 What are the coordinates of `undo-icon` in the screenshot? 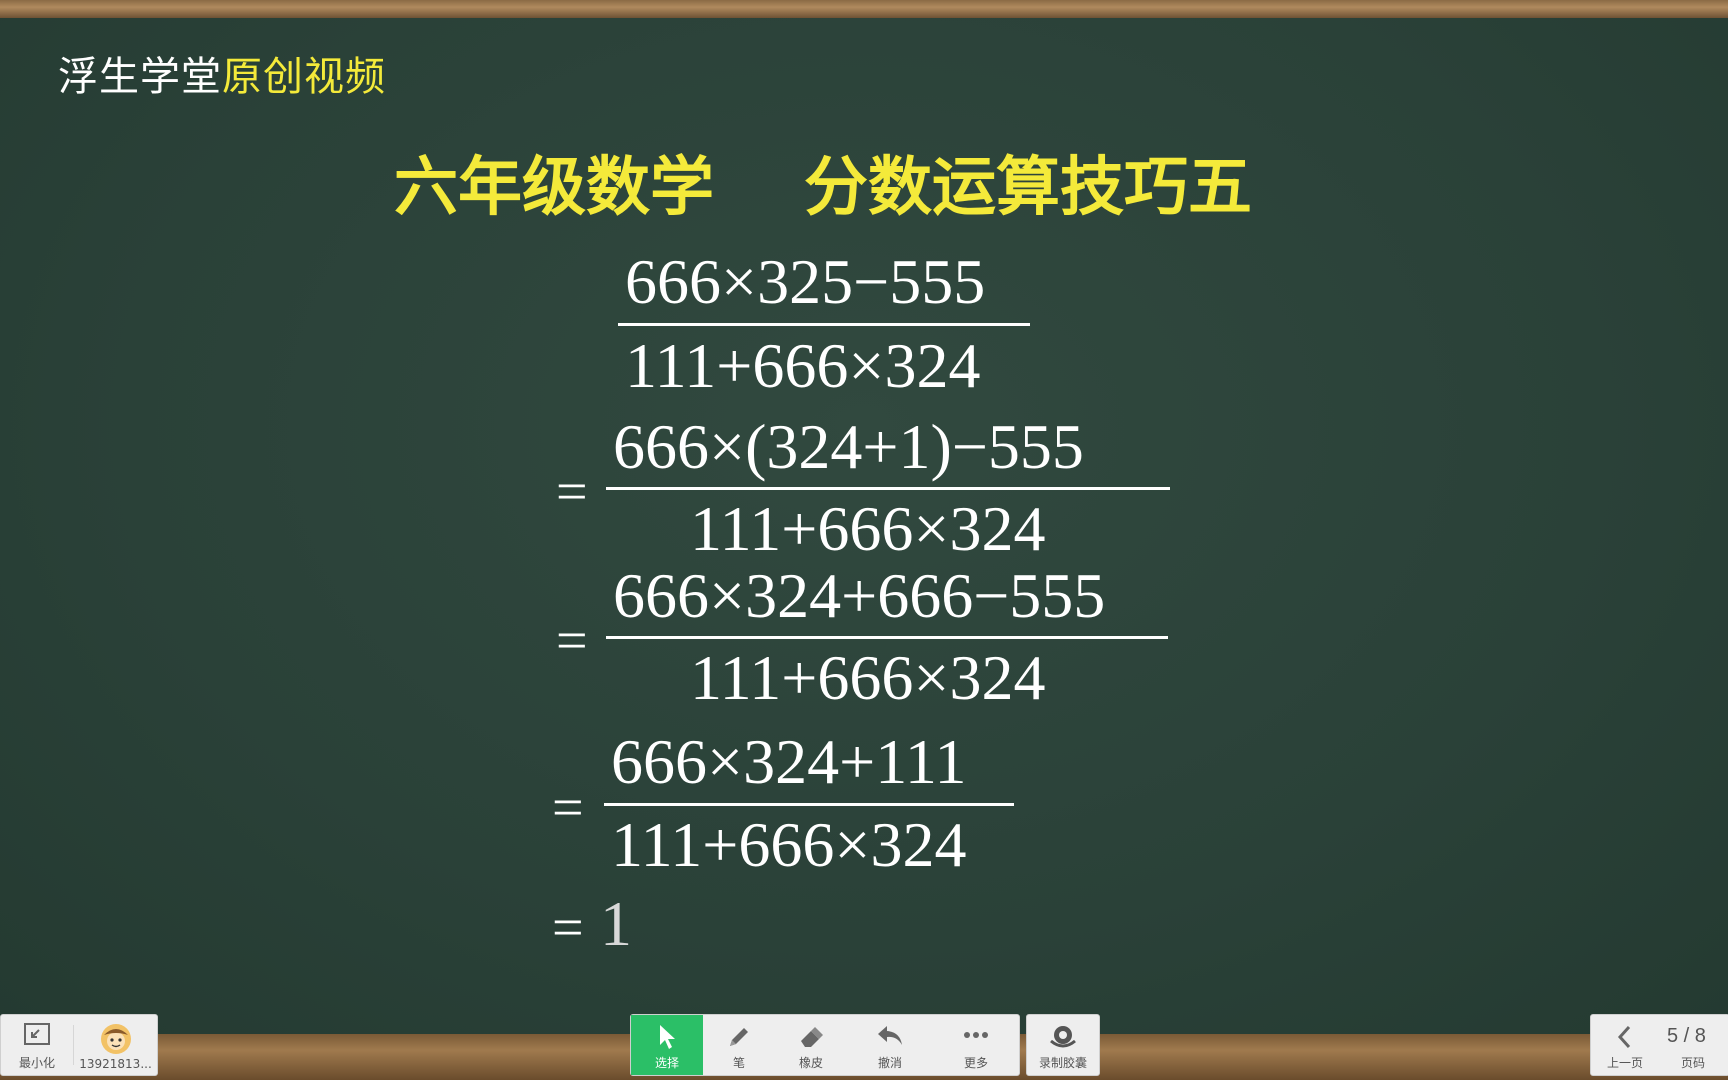 It's located at (890, 1038).